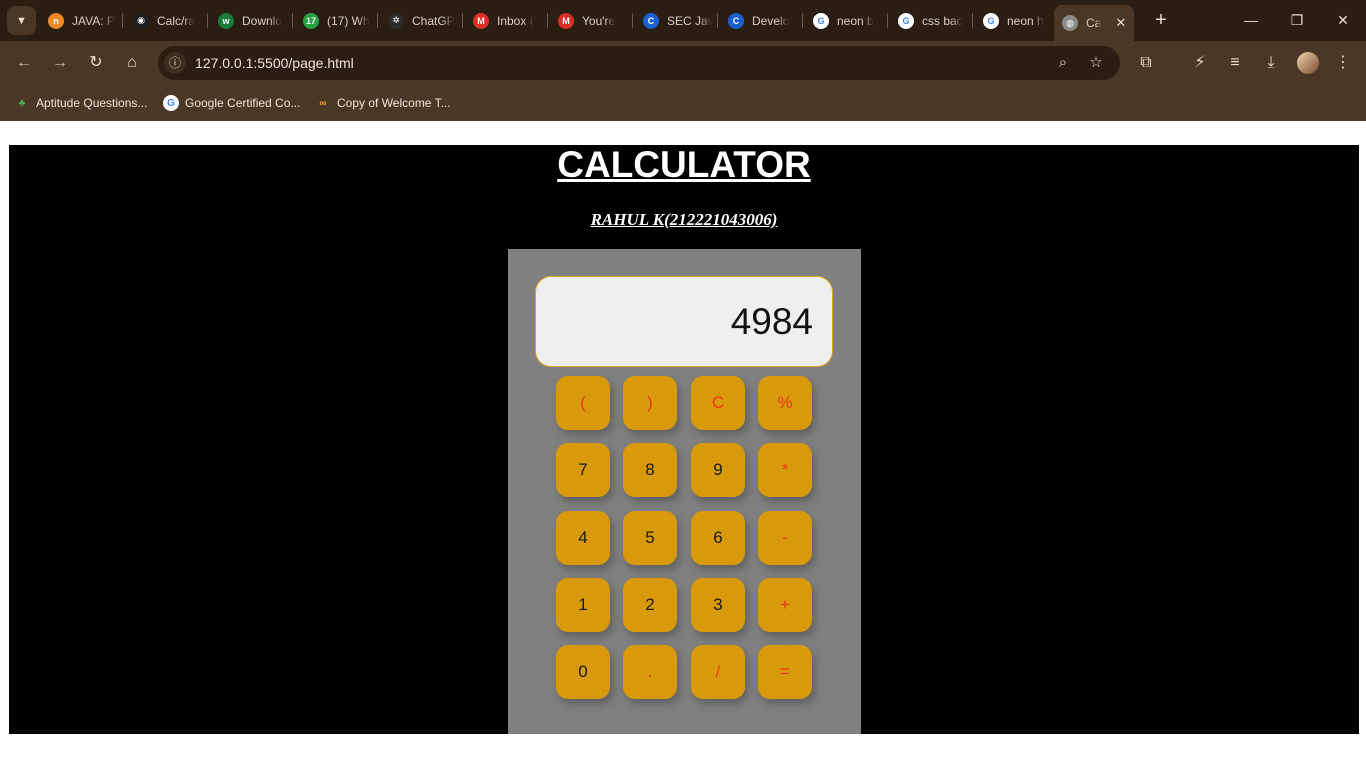 This screenshot has height=768, width=1366. I want to click on digit-9-button: 9, so click(718, 470).